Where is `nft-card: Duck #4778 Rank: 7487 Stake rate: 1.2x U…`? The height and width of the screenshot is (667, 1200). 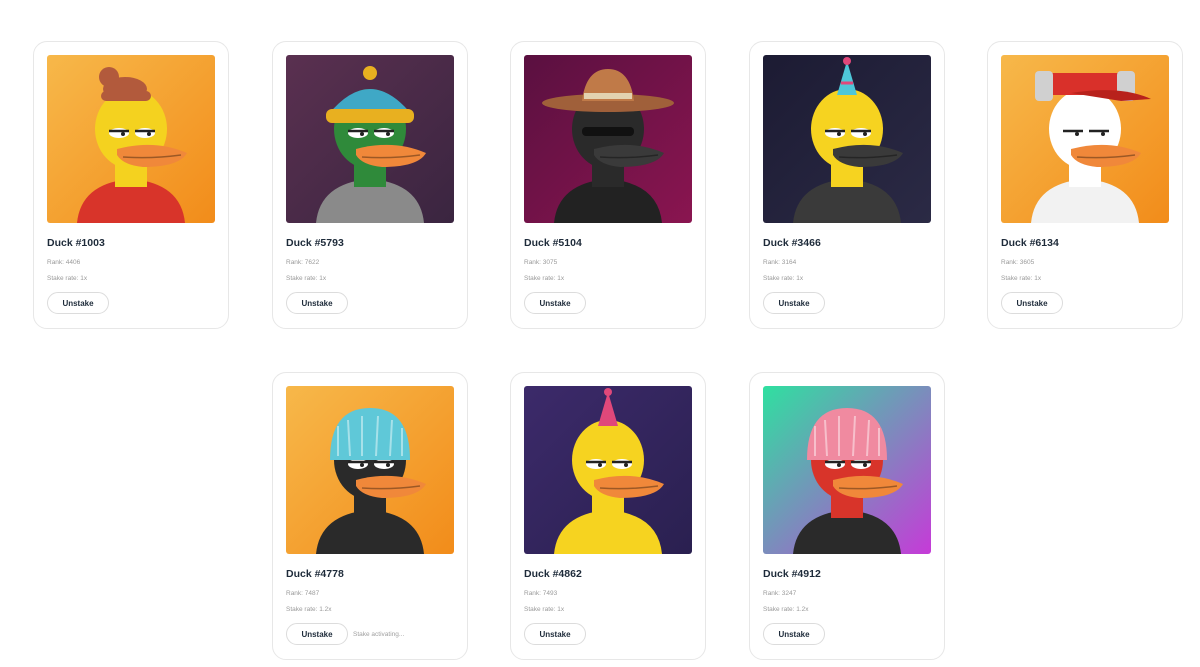
nft-card: Duck #4778 Rank: 7487 Stake rate: 1.2x U… is located at coordinates (370, 516).